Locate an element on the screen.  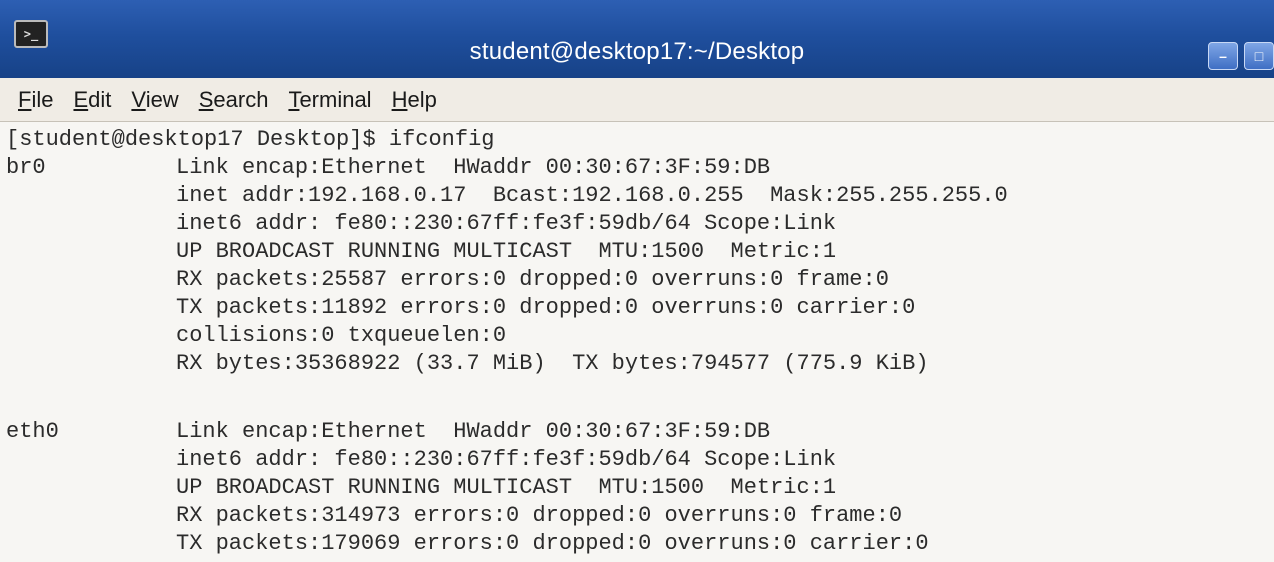
output-line: collisions:0 txqueuelen:0 is located at coordinates (341, 335).